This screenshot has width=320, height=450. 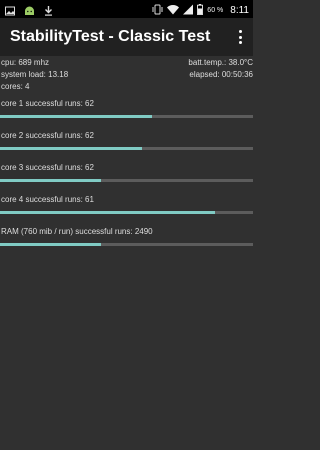 I want to click on battery-percent: 60 %, so click(x=215, y=10).